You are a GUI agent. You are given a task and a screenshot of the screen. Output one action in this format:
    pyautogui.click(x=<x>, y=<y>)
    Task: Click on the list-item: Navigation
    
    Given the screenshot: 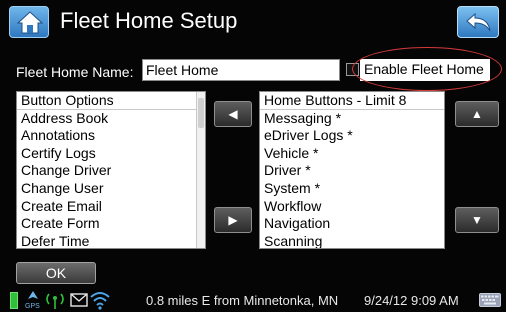 What is the action you would take?
    pyautogui.click(x=352, y=224)
    